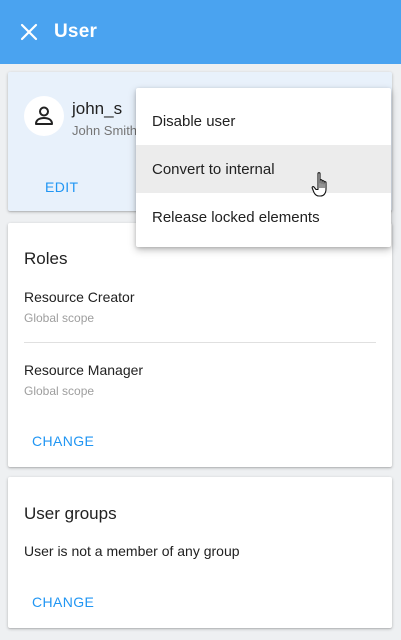 Image resolution: width=401 pixels, height=640 pixels. I want to click on no-groups-message: User is not a member of any group, so click(132, 551).